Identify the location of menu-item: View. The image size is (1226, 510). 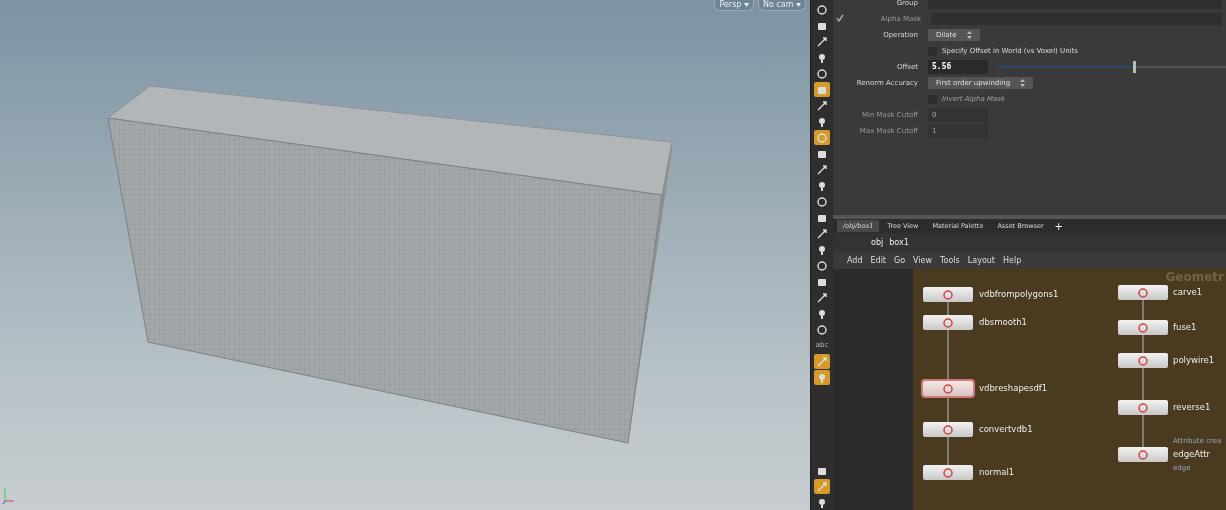
(923, 260).